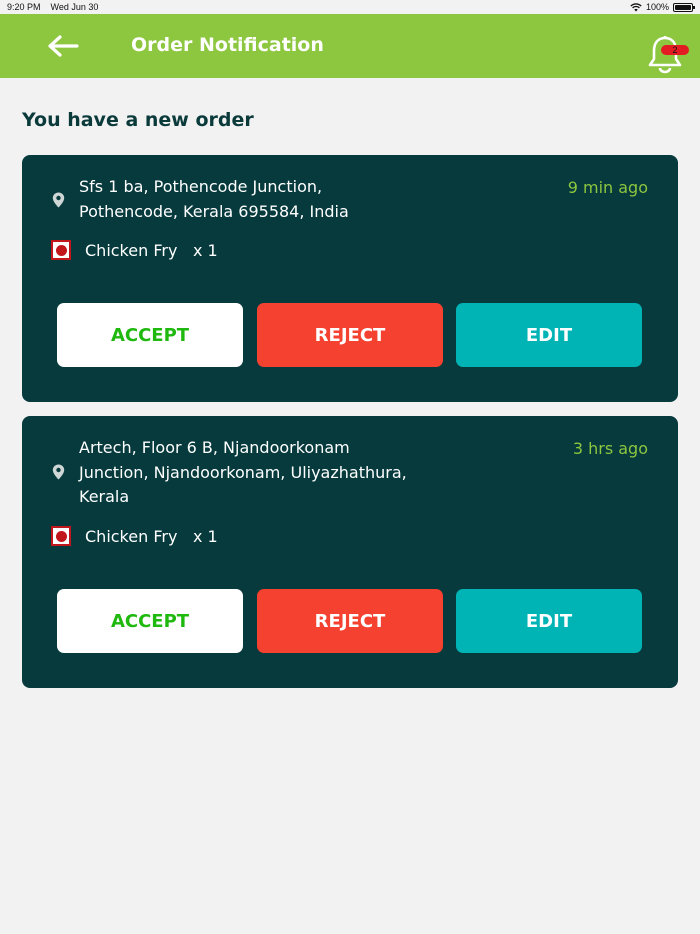 This screenshot has height=934, width=700. What do you see at coordinates (104, 496) in the screenshot?
I see `address-line: Kerala` at bounding box center [104, 496].